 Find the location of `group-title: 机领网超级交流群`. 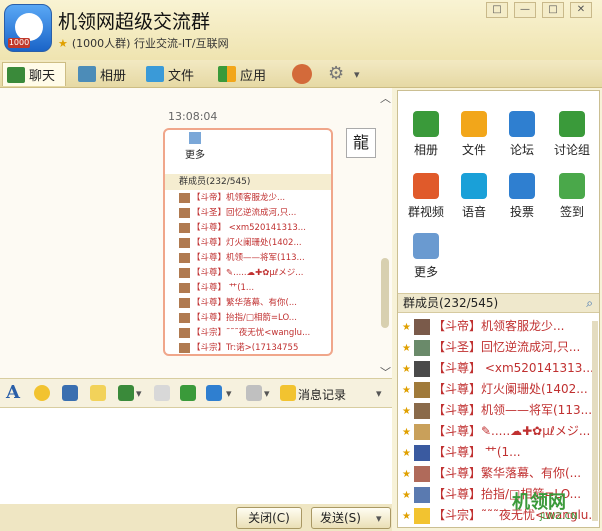

group-title: 机领网超级交流群 is located at coordinates (134, 22).